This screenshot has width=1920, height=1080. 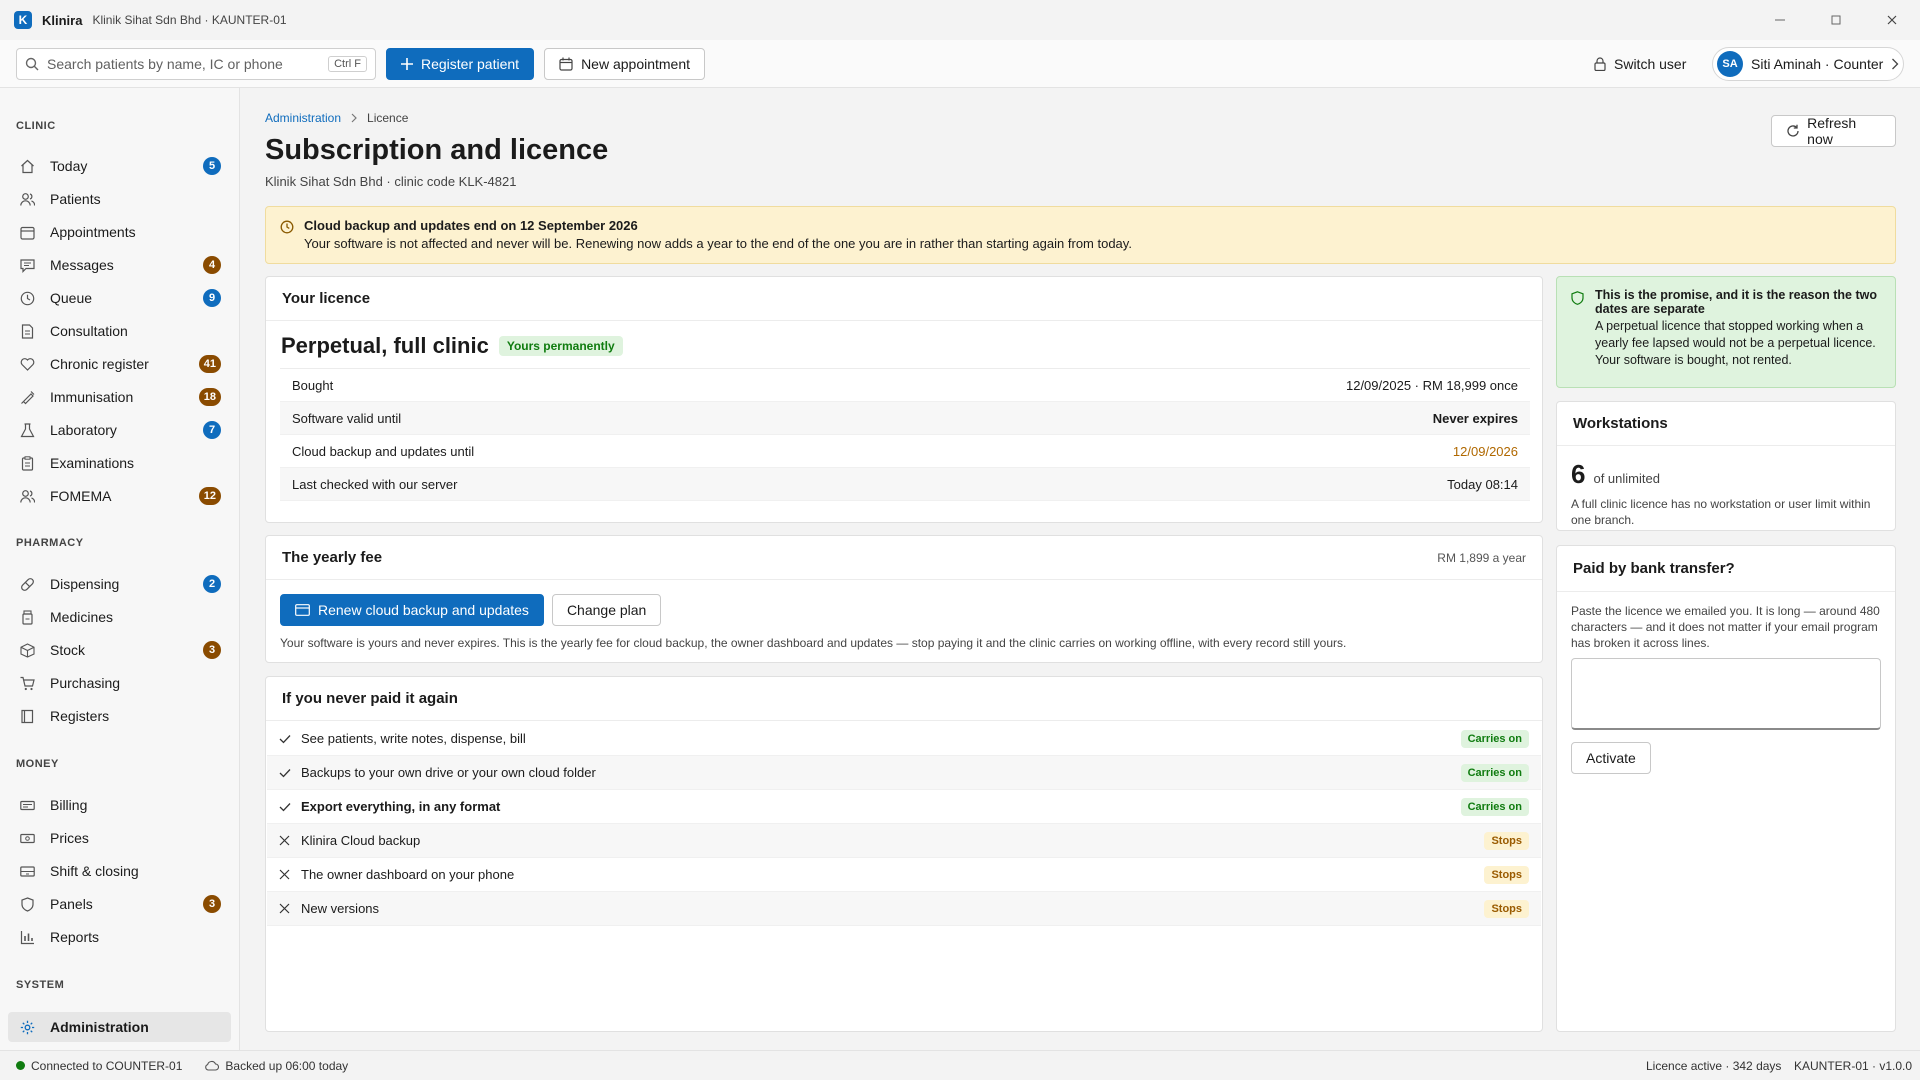 What do you see at coordinates (119, 298) in the screenshot?
I see `sidebar-item-queue: Queue 9` at bounding box center [119, 298].